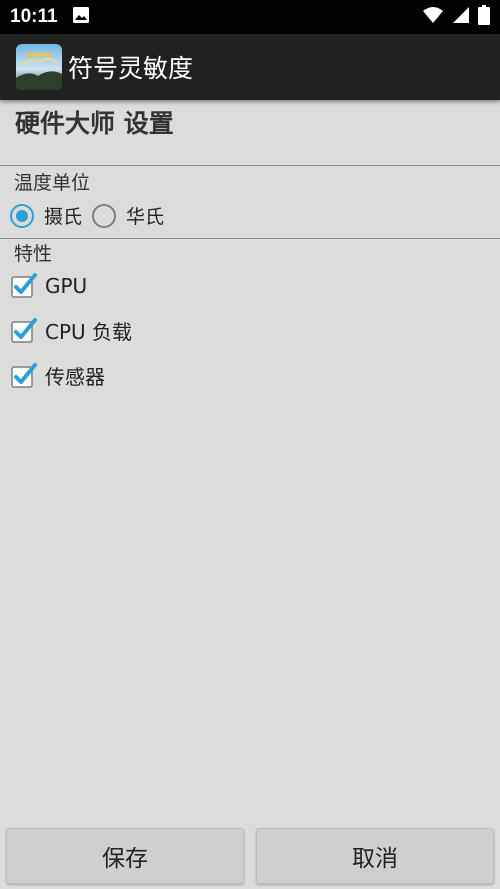 The height and width of the screenshot is (889, 500). What do you see at coordinates (145, 217) in the screenshot?
I see `radio-fahrenheit-label: 华氏` at bounding box center [145, 217].